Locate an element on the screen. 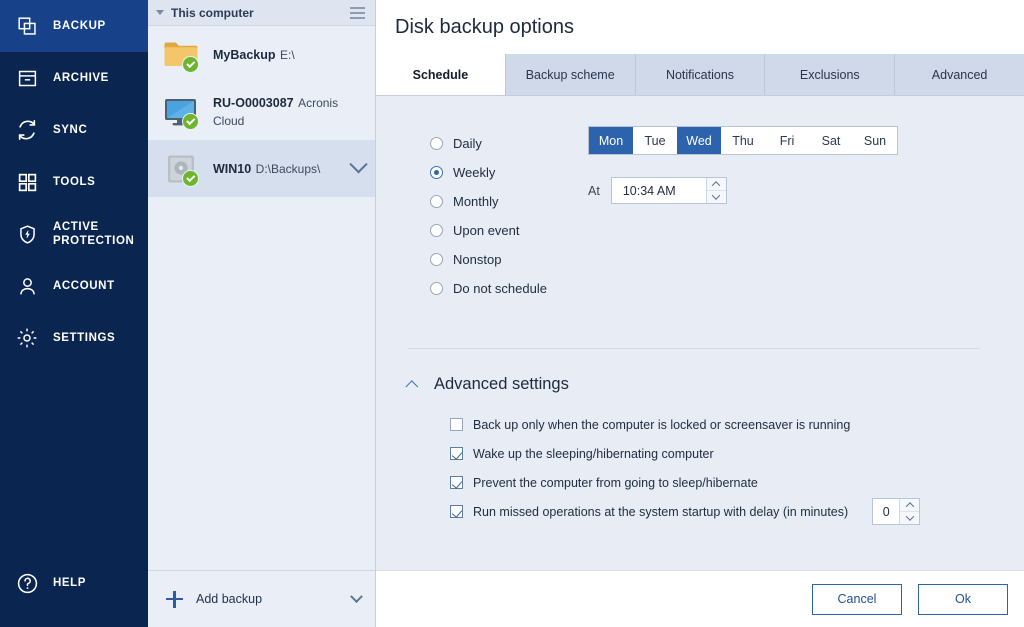  question-circle-icon is located at coordinates (27, 583).